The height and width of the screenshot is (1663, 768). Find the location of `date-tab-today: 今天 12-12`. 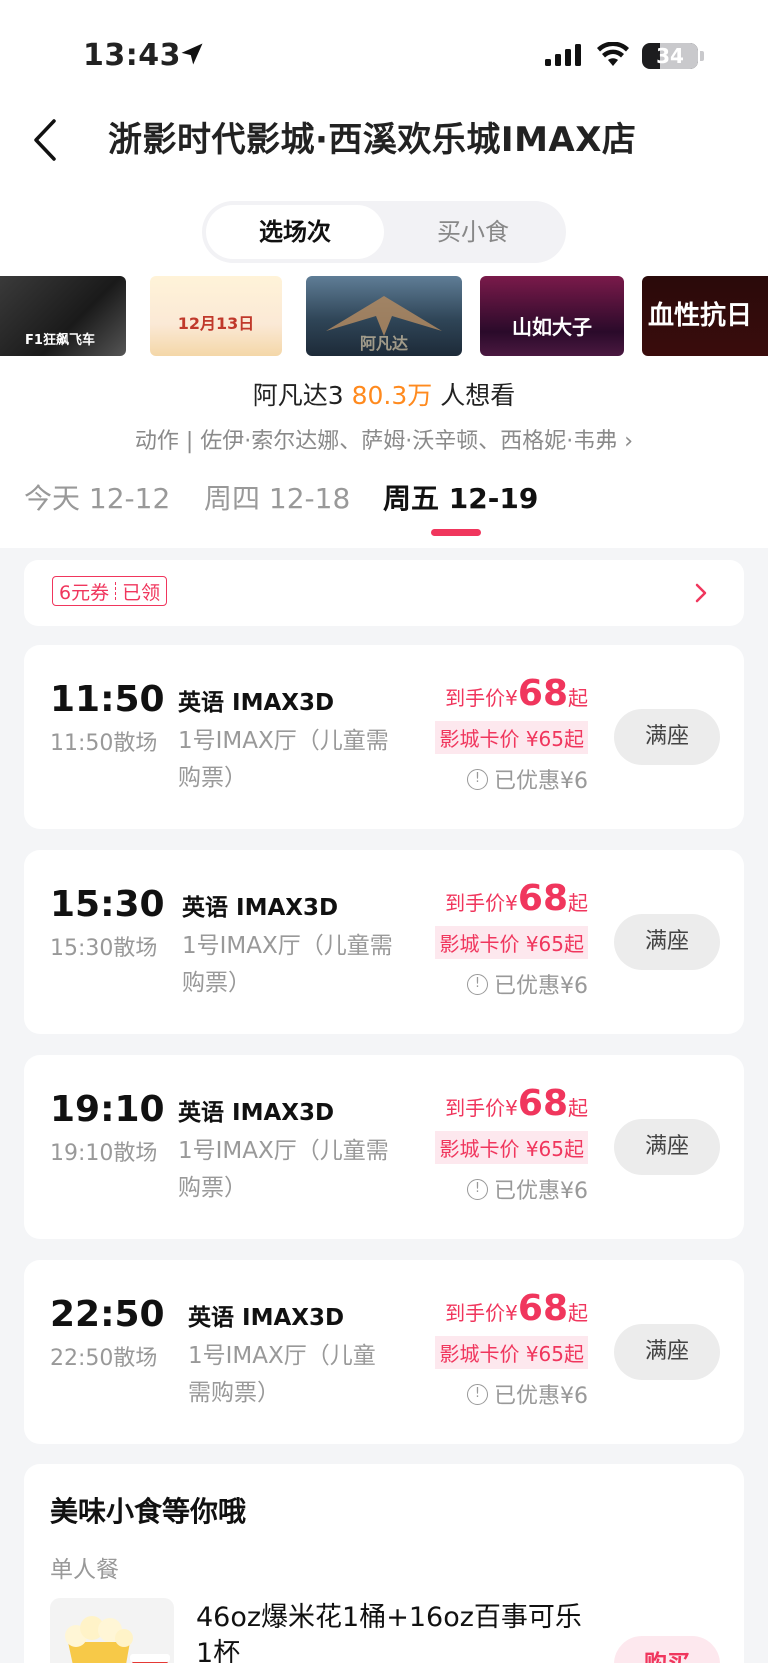

date-tab-today: 今天 12-12 is located at coordinates (97, 497).